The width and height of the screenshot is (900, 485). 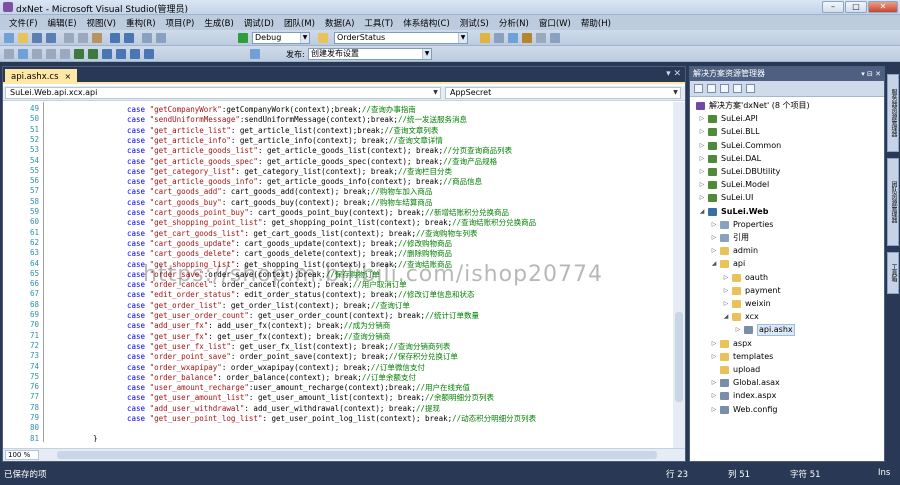 I want to click on menu-item: 分析(N), so click(x=514, y=23).